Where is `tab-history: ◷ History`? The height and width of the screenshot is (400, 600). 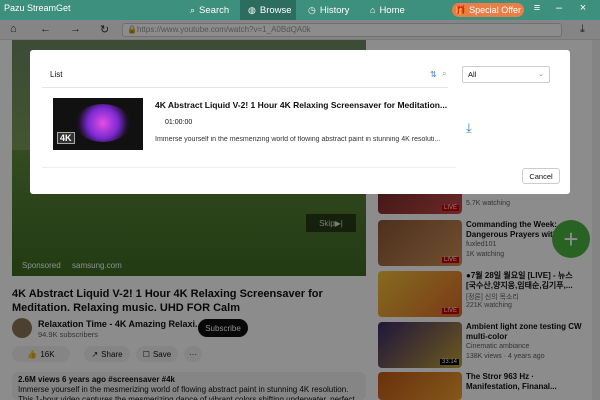
tab-history: ◷ History is located at coordinates (328, 10).